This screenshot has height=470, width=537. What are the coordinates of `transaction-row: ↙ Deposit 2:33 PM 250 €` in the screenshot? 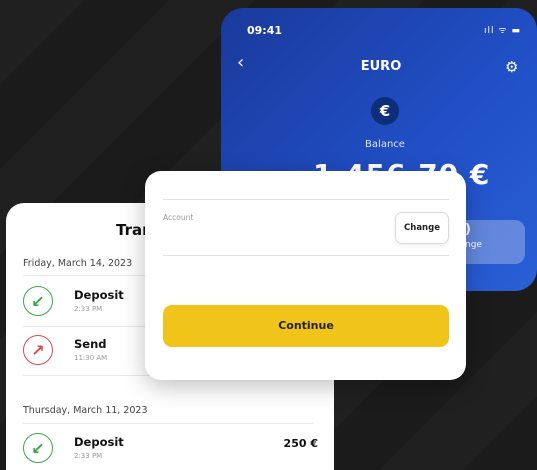 It's located at (170, 451).